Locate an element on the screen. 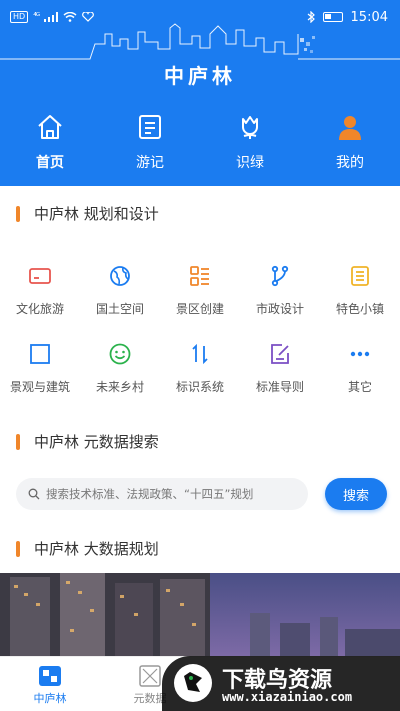 This screenshot has width=400, height=711. grid-item-future-village: 未来乡村 is located at coordinates (120, 381).